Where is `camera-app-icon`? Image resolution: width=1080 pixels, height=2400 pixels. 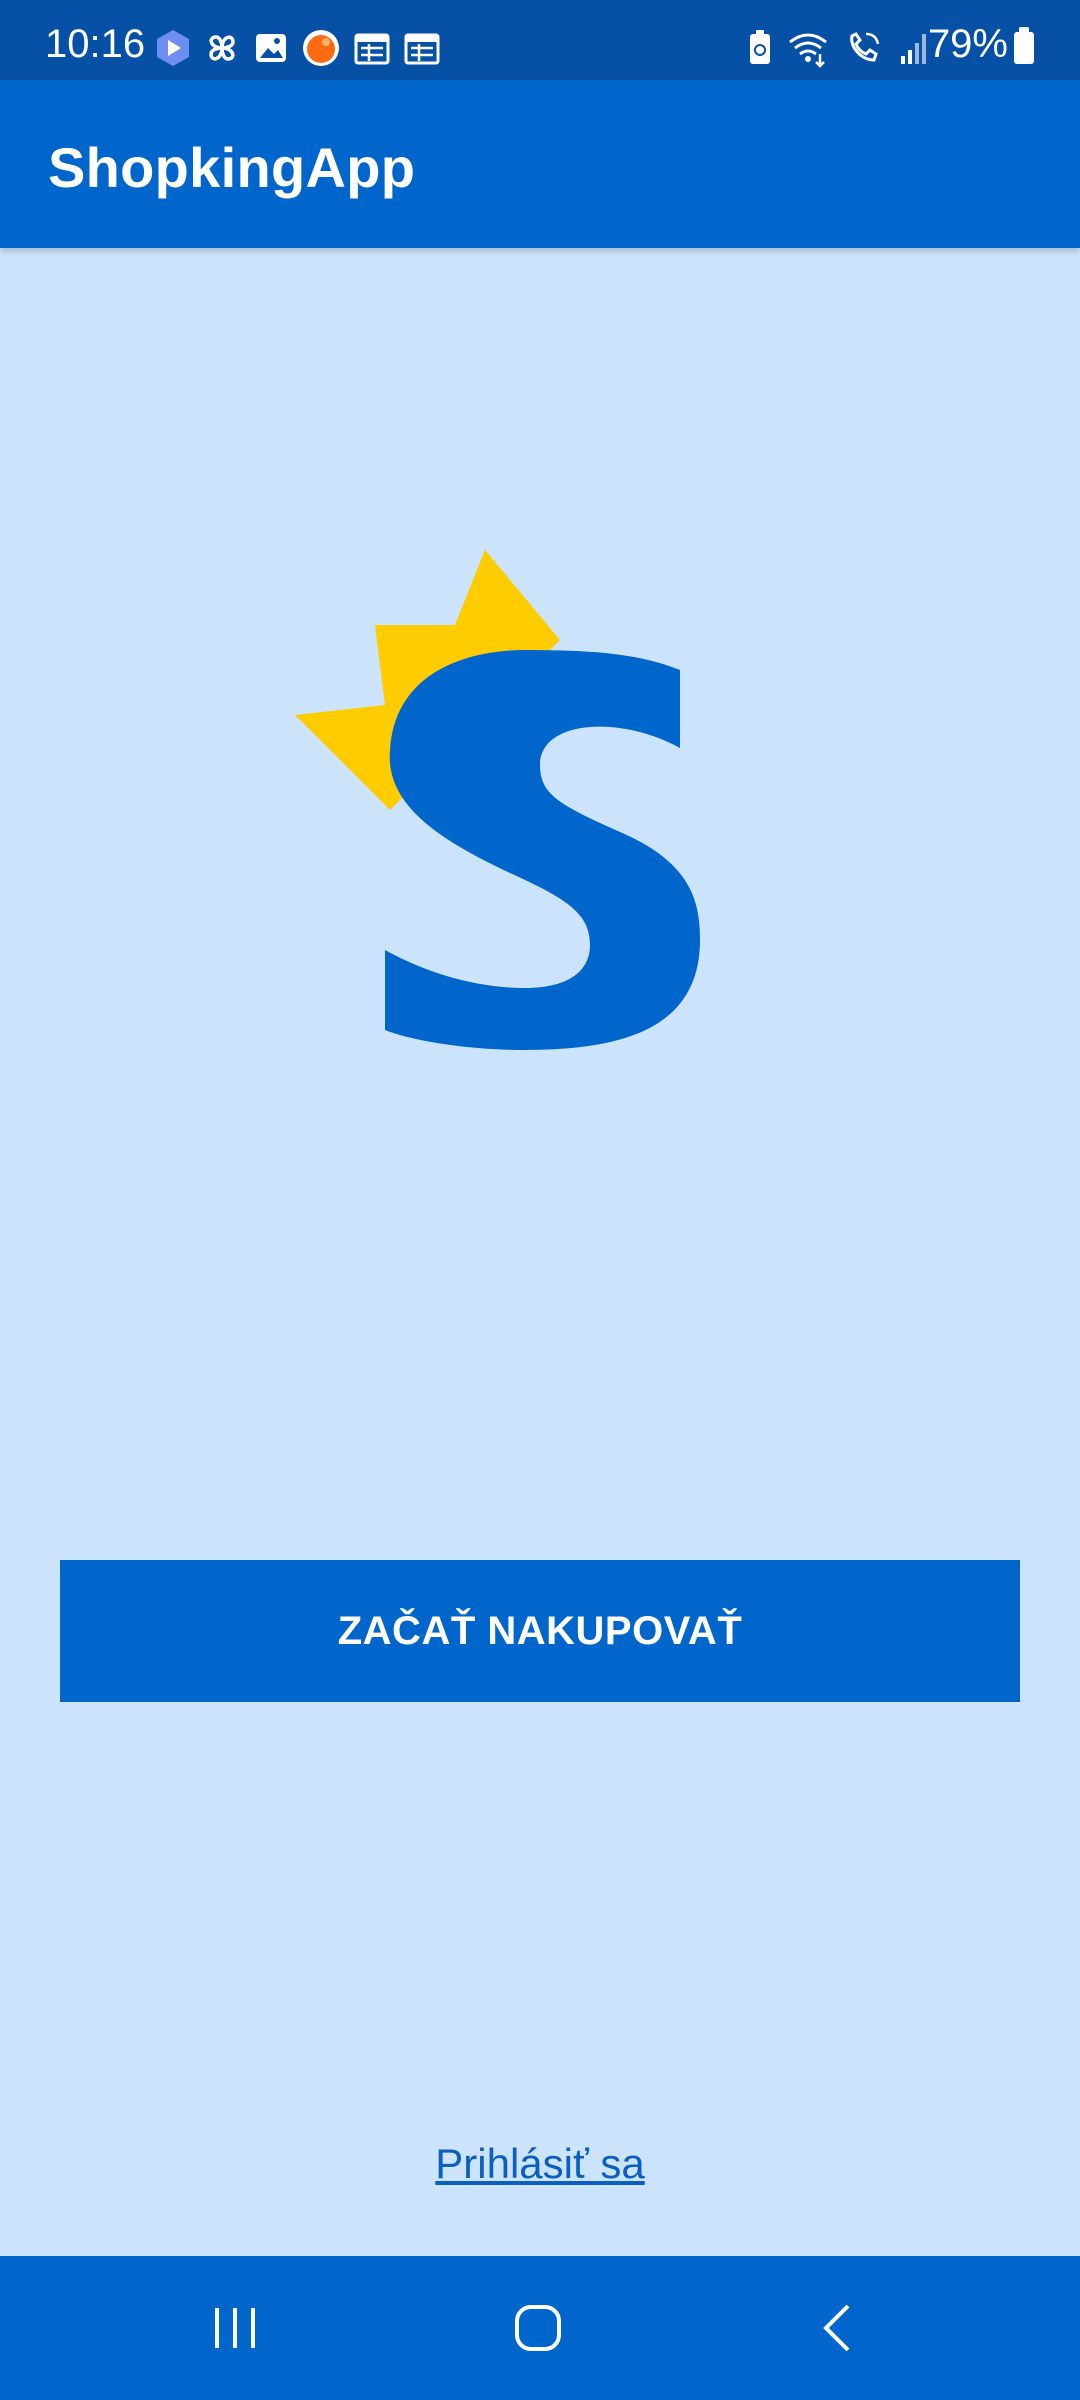 camera-app-icon is located at coordinates (173, 48).